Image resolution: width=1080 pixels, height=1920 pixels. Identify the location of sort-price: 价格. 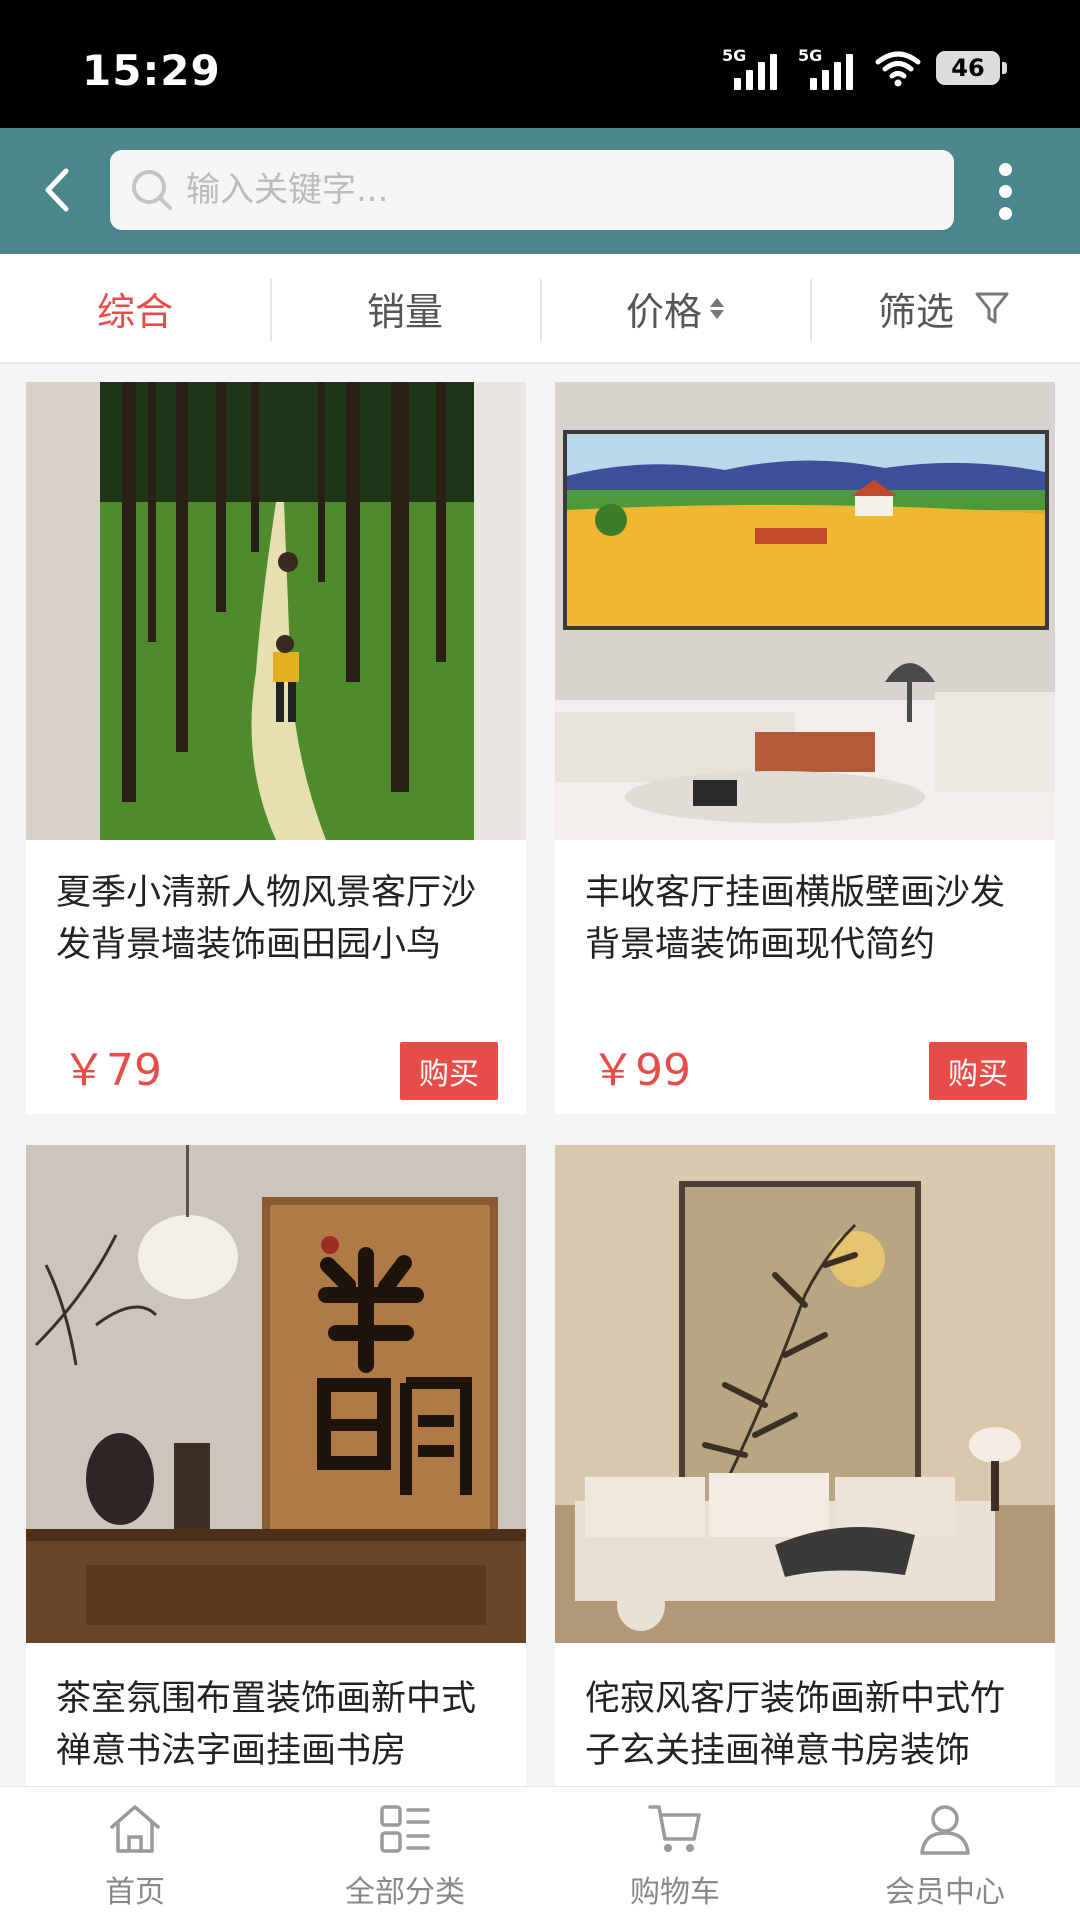
(675, 308).